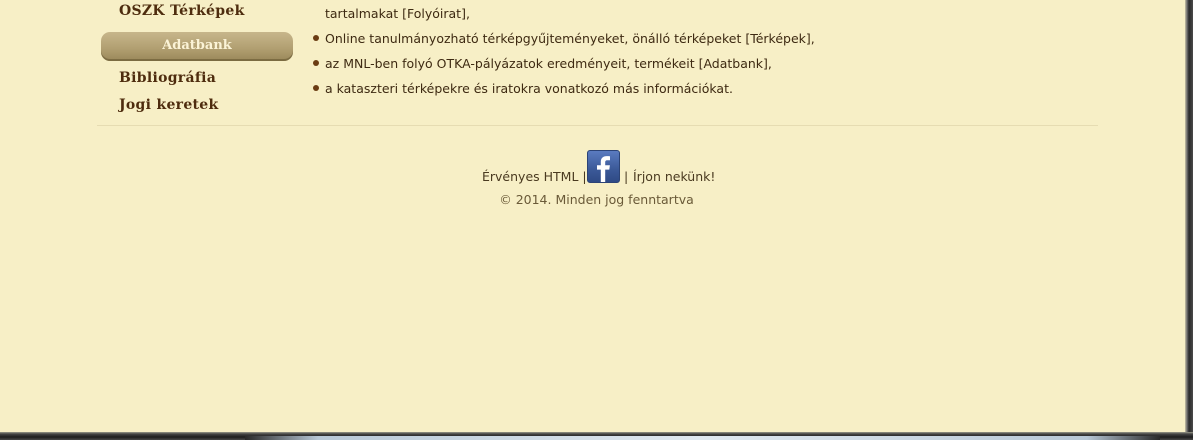 This screenshot has width=1193, height=440. I want to click on continued-text: tartalmakat [Folyóirat],, so click(397, 13).